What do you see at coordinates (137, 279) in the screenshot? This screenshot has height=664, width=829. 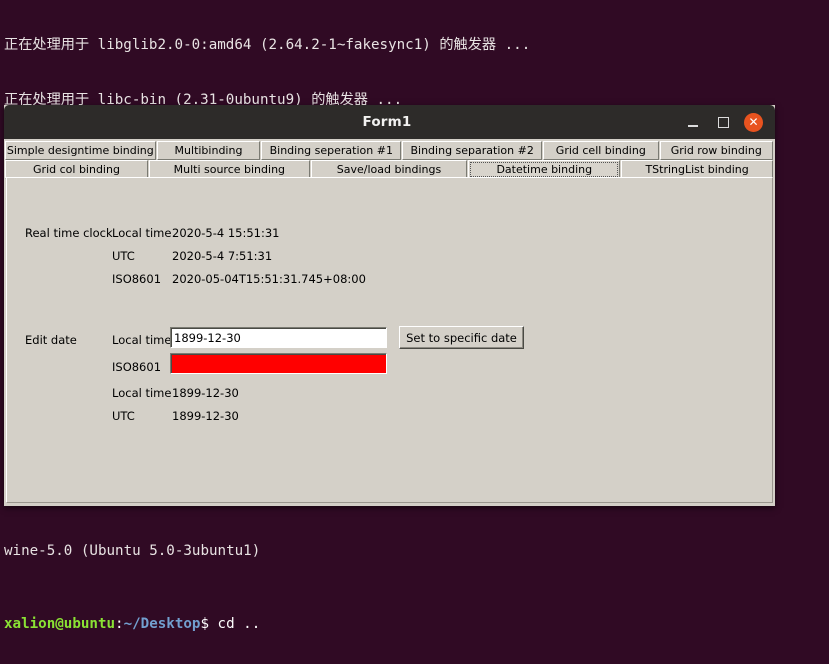 I see `label-realtime-iso8601: ISO8601` at bounding box center [137, 279].